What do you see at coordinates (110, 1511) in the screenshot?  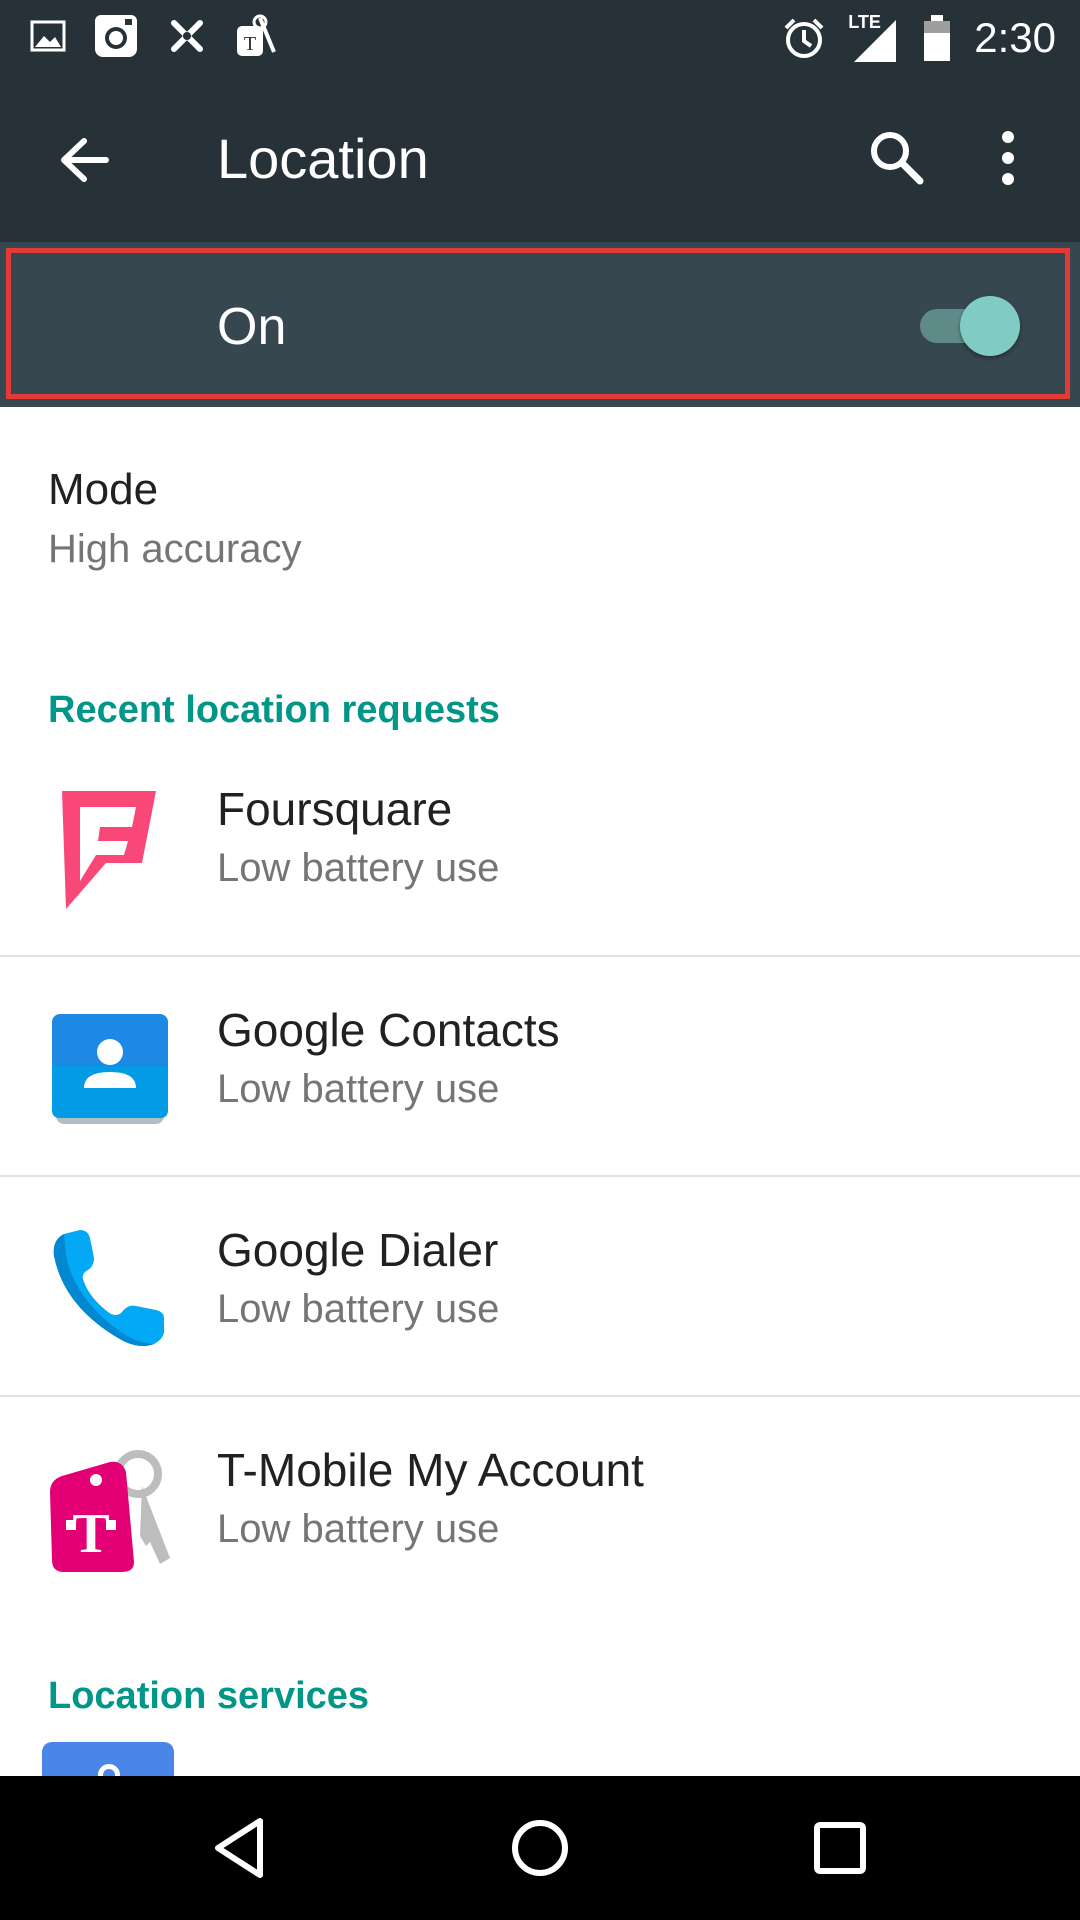 I see `tmobile-key-icon: T` at bounding box center [110, 1511].